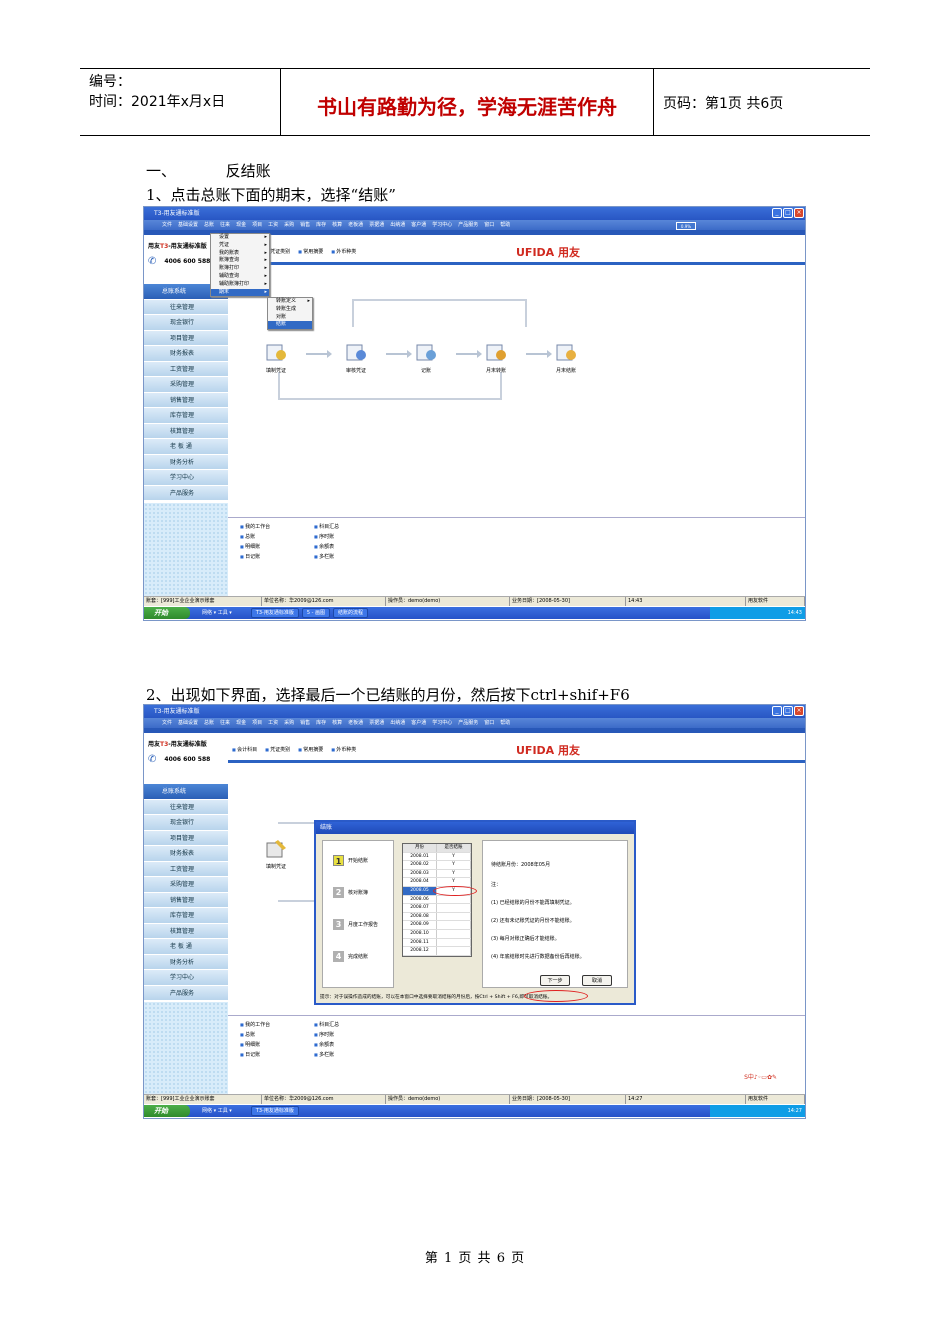 The width and height of the screenshot is (950, 1344). I want to click on flow-step-label: 记账, so click(426, 370).